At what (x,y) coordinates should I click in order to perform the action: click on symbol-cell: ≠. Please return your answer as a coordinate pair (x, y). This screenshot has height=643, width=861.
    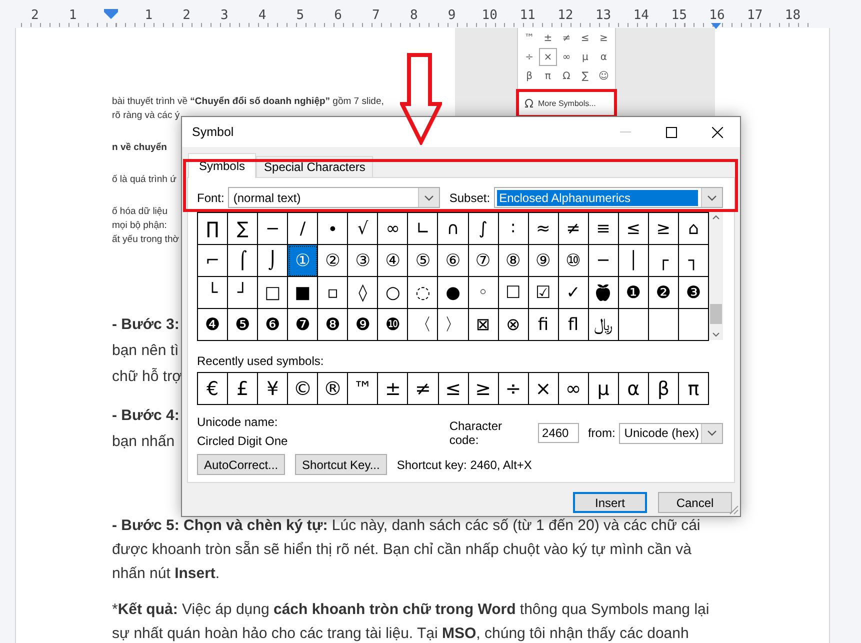
    Looking at the image, I should click on (573, 229).